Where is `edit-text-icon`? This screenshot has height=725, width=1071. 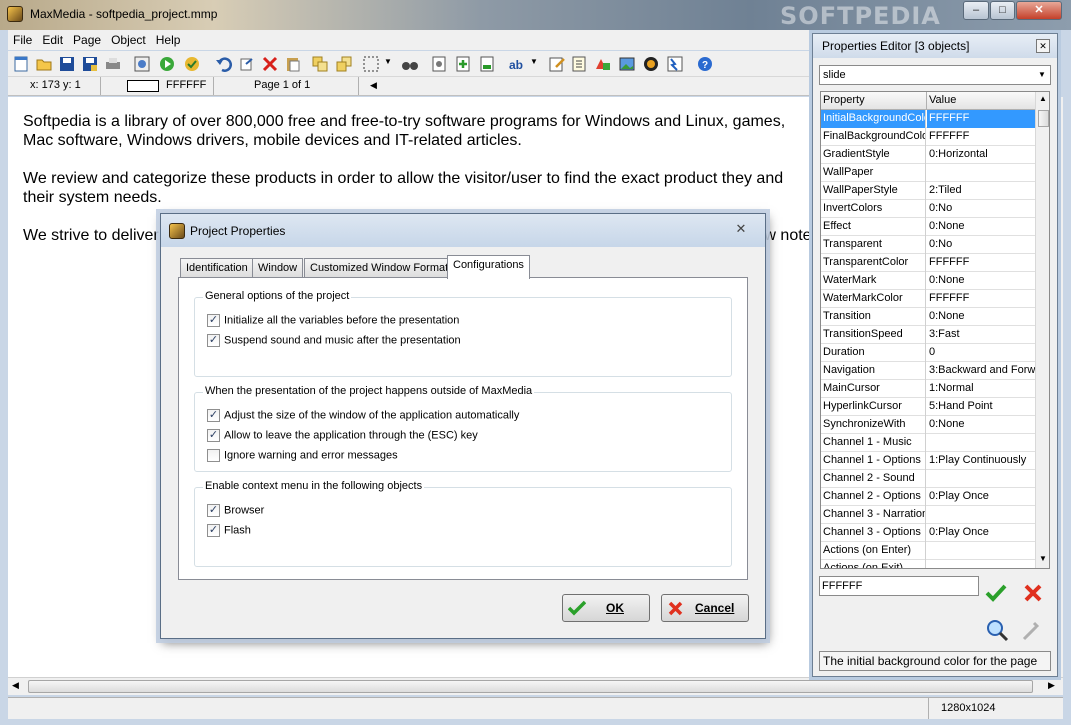
edit-text-icon is located at coordinates (557, 64).